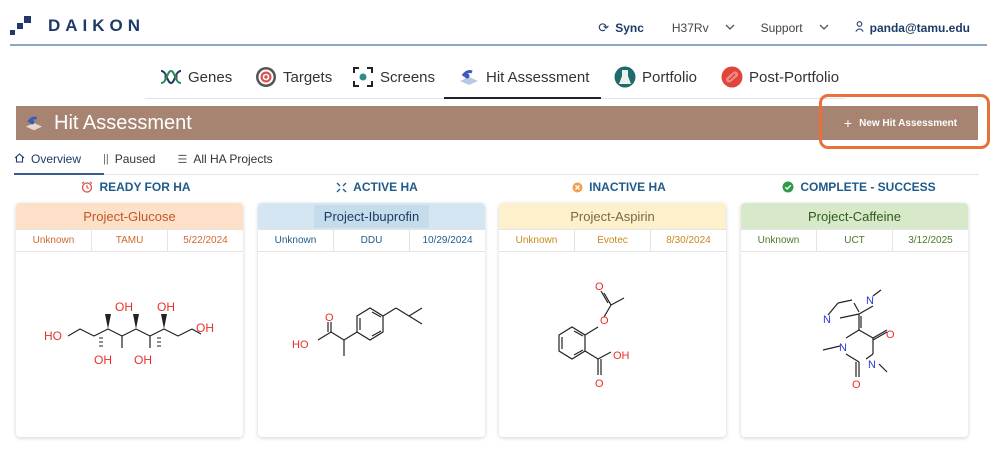  Describe the element at coordinates (59, 174) in the screenshot. I see `active-subtab-indicator` at that location.